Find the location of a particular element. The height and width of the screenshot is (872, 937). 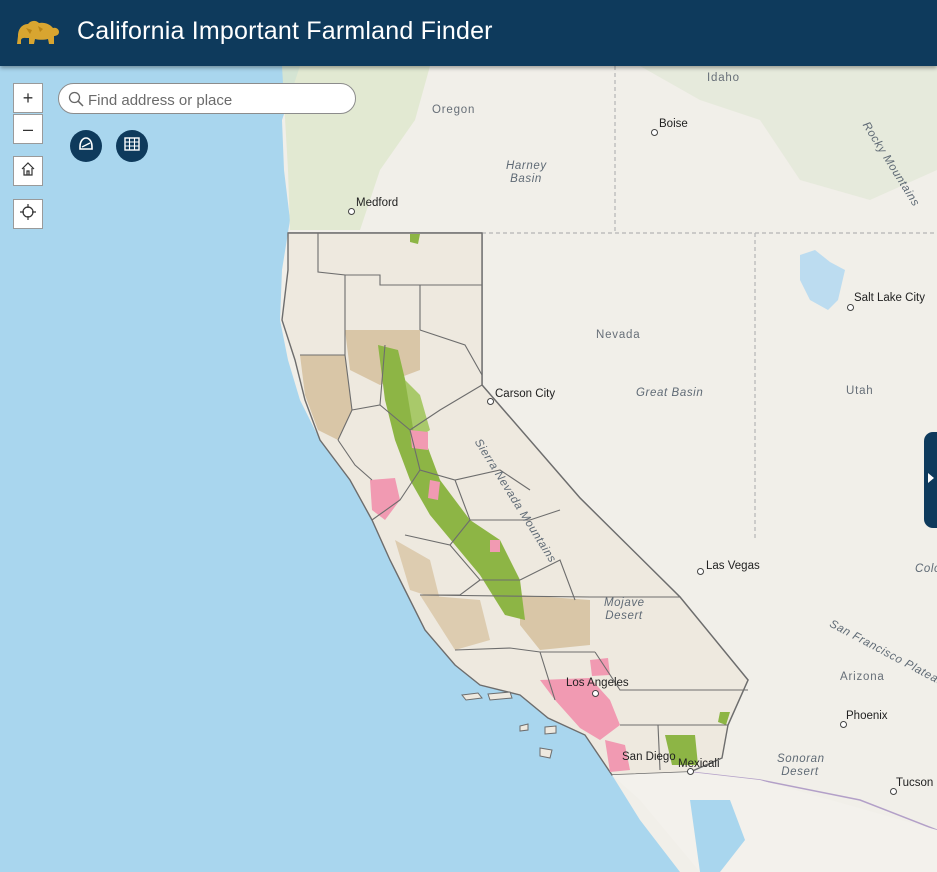

locate-button is located at coordinates (28, 214).